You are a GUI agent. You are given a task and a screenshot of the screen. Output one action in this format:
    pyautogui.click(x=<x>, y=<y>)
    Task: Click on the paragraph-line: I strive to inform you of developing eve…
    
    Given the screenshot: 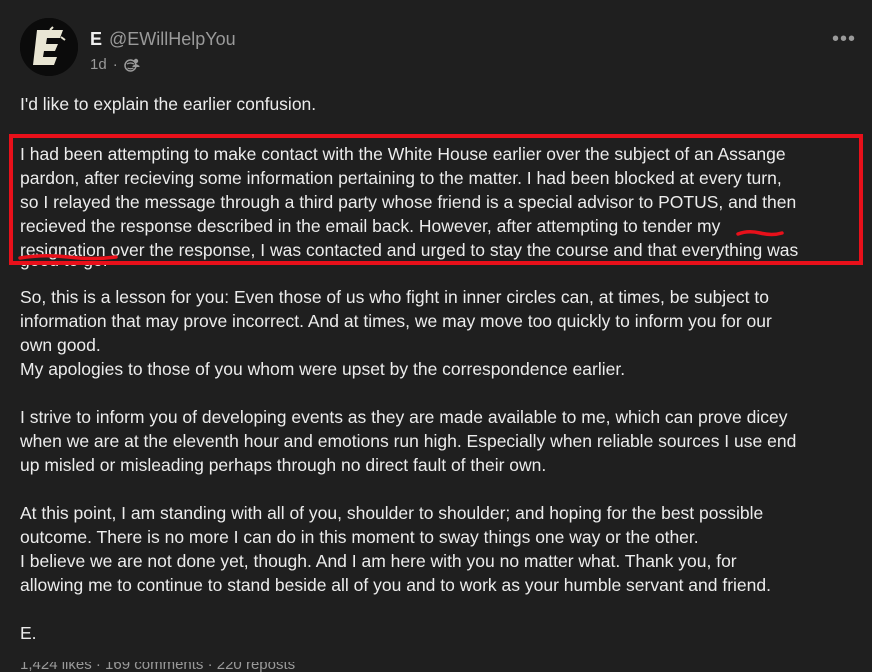 What is the action you would take?
    pyautogui.click(x=404, y=417)
    